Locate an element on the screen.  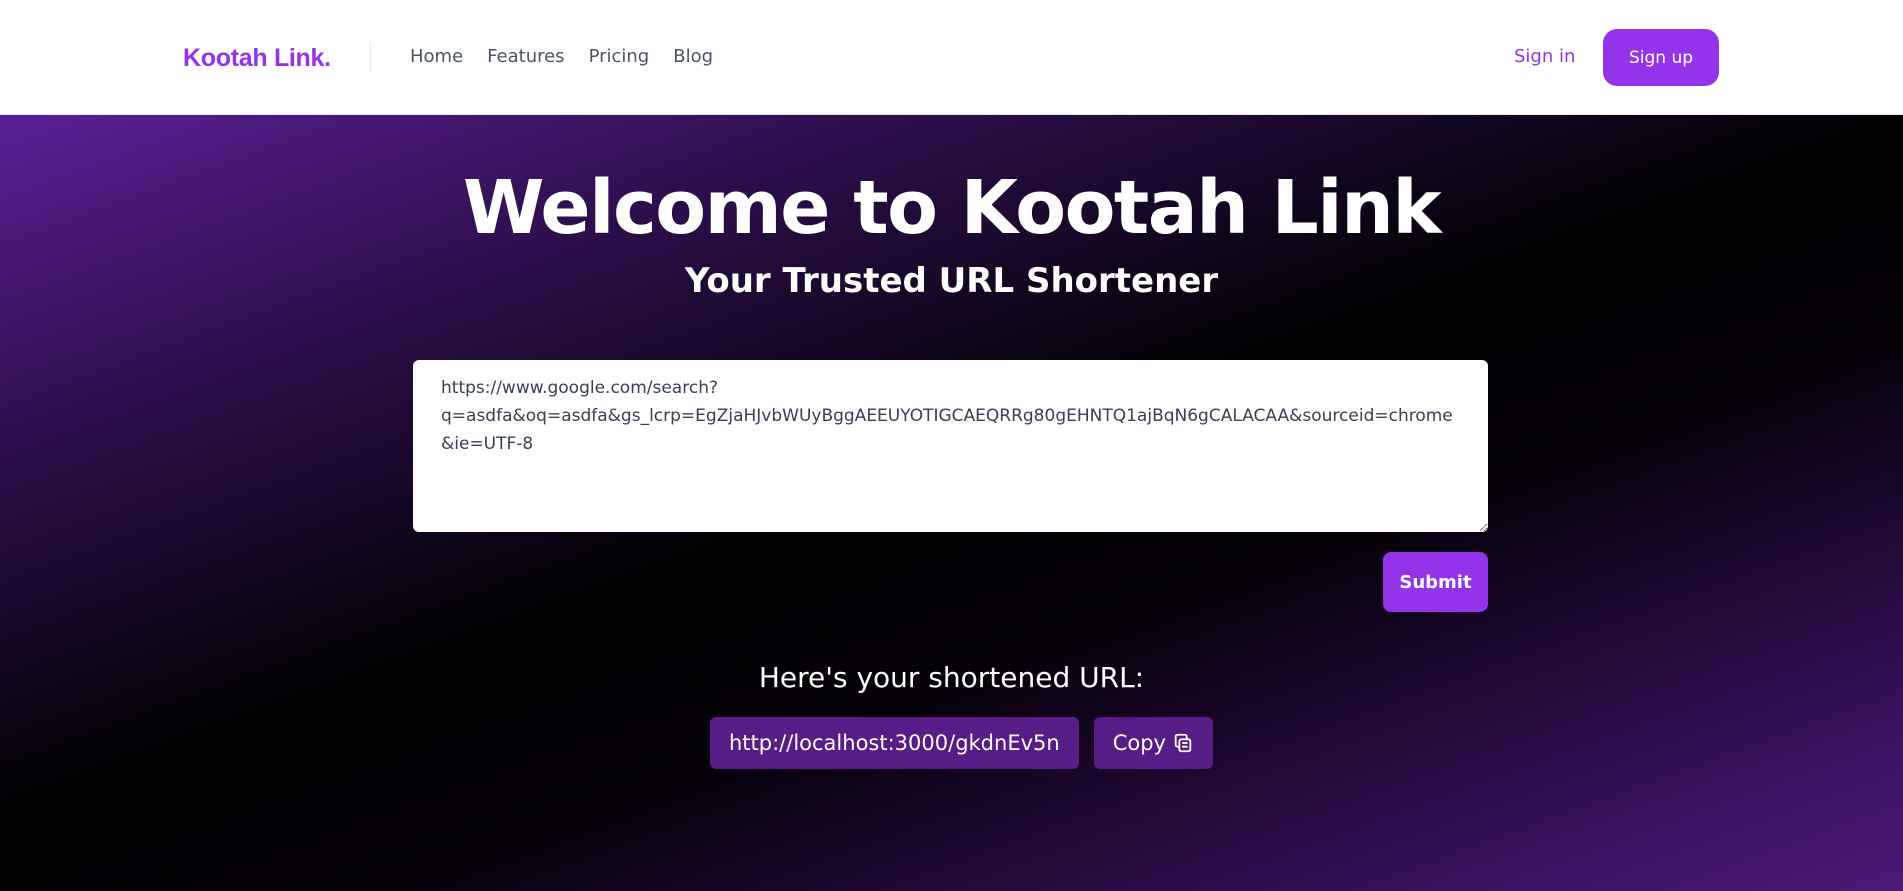
hero-subtitle: Your Trusted URL Shortener is located at coordinates (951, 281).